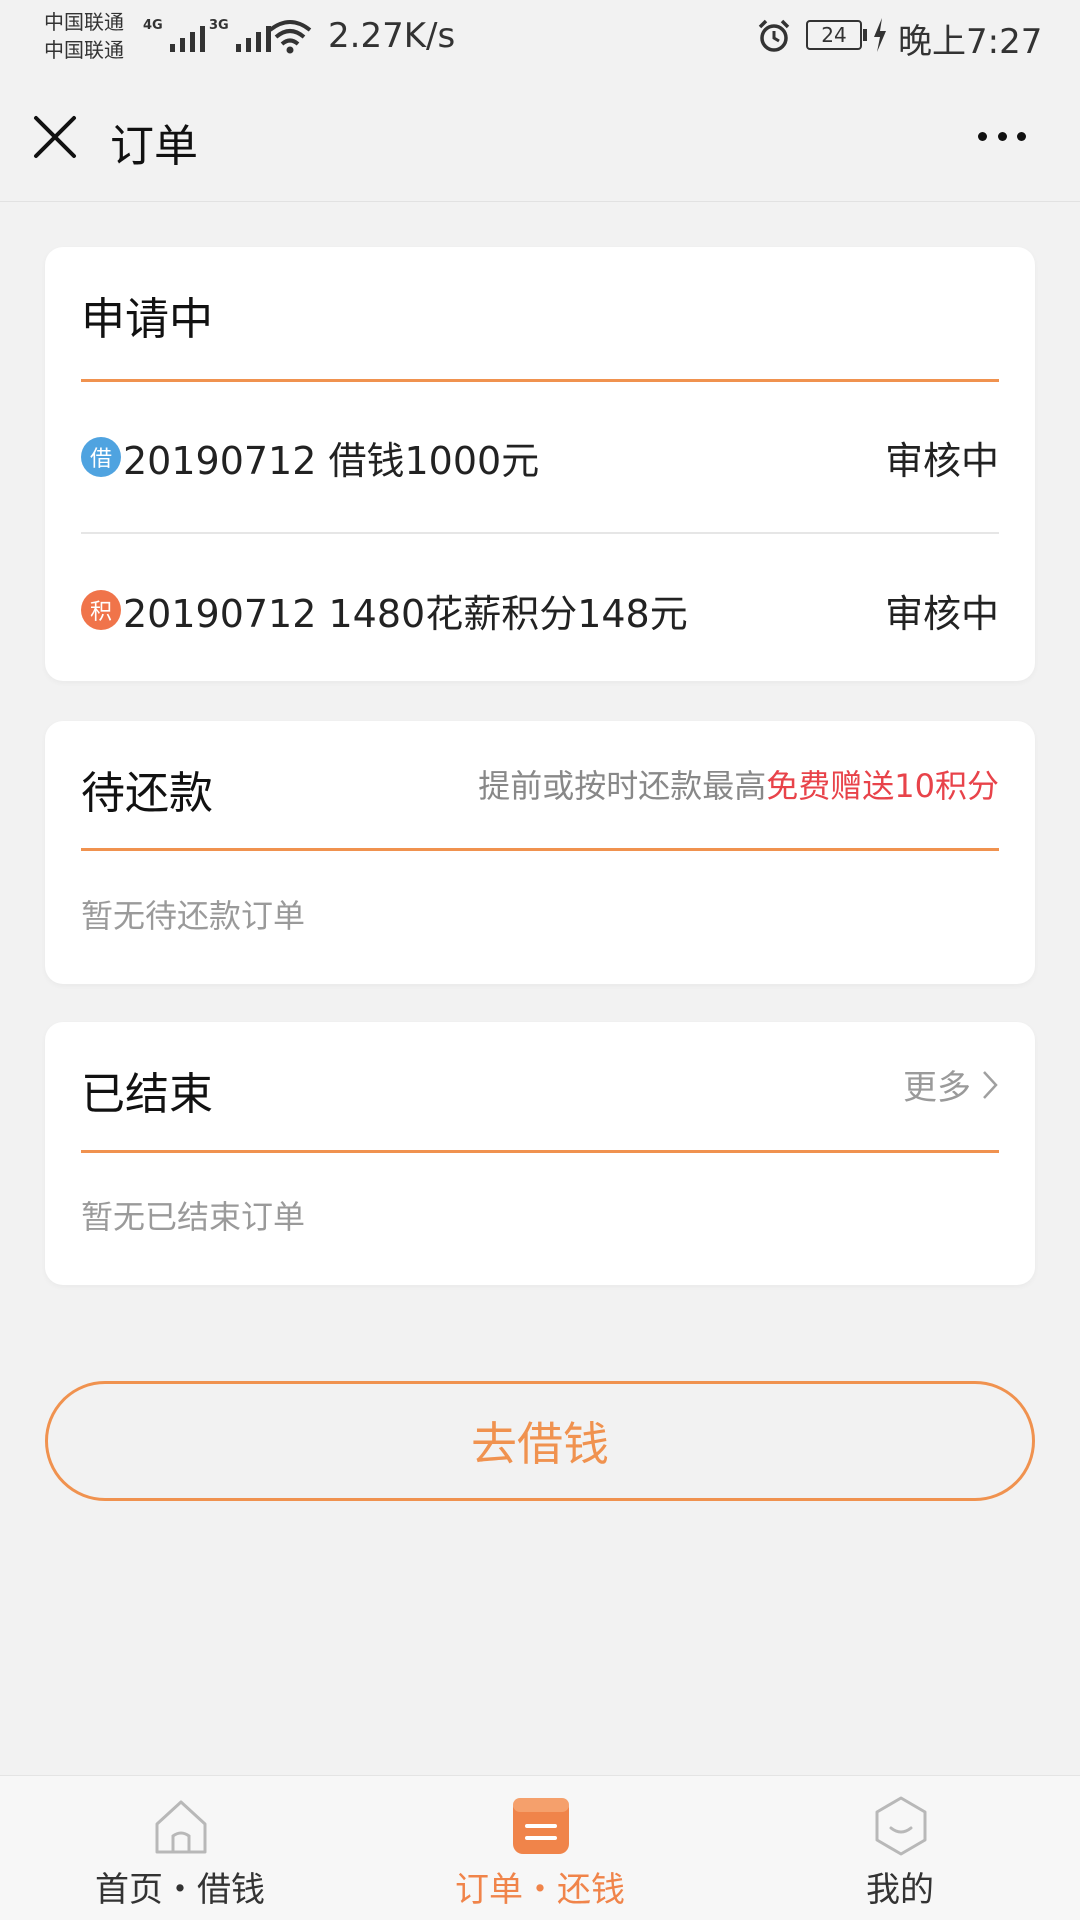 The height and width of the screenshot is (1920, 1080). What do you see at coordinates (180, 1890) in the screenshot?
I see `tab-label: 首页・借钱` at bounding box center [180, 1890].